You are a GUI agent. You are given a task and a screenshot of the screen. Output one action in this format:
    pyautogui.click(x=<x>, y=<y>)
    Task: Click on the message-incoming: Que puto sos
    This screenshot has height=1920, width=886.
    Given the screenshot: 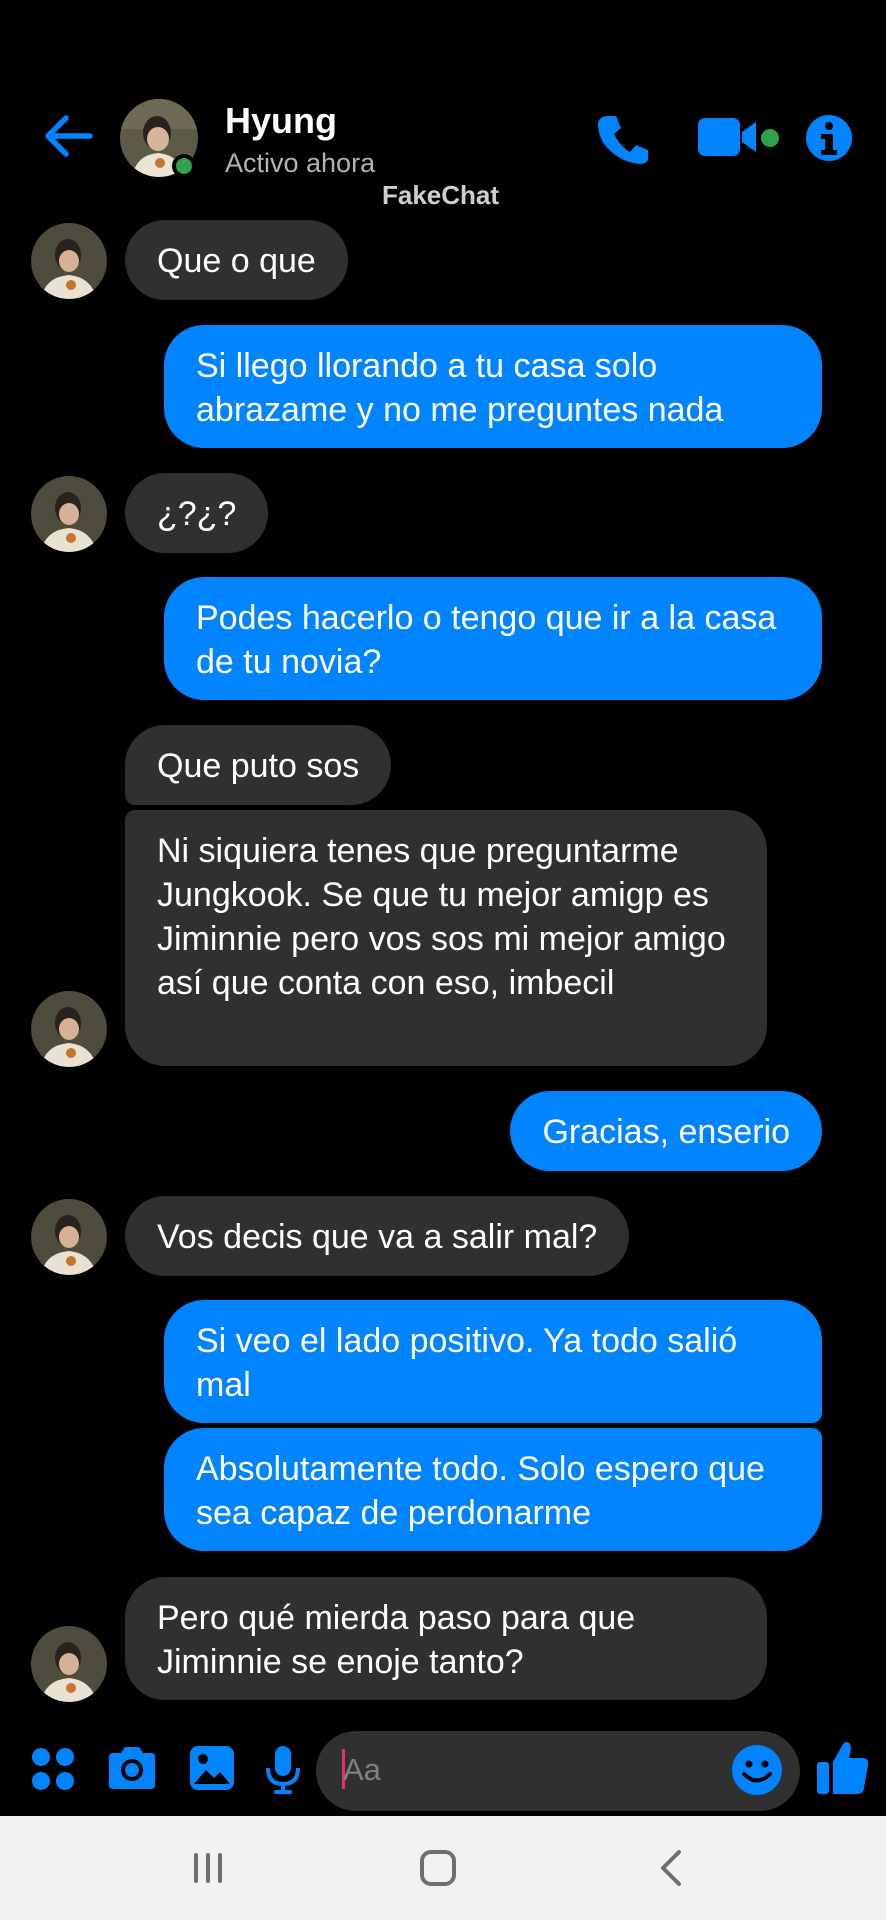 What is the action you would take?
    pyautogui.click(x=258, y=765)
    